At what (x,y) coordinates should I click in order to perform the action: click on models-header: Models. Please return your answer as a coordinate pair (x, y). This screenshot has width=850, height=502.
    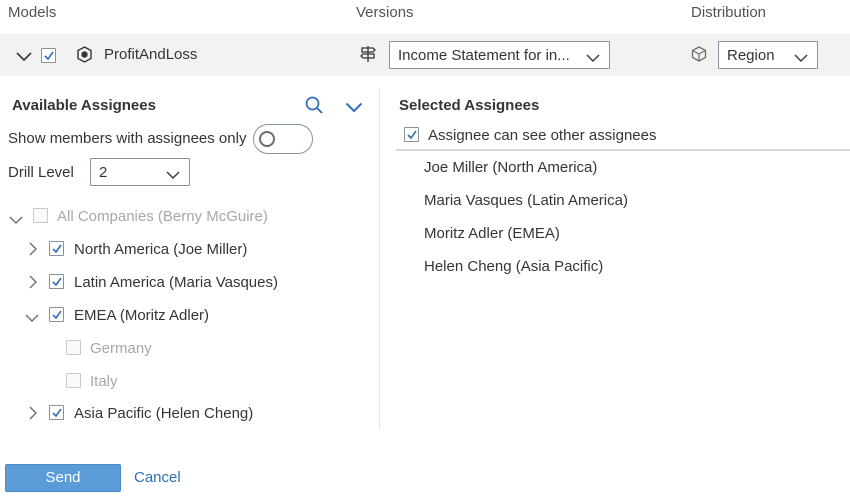
    Looking at the image, I should click on (32, 12).